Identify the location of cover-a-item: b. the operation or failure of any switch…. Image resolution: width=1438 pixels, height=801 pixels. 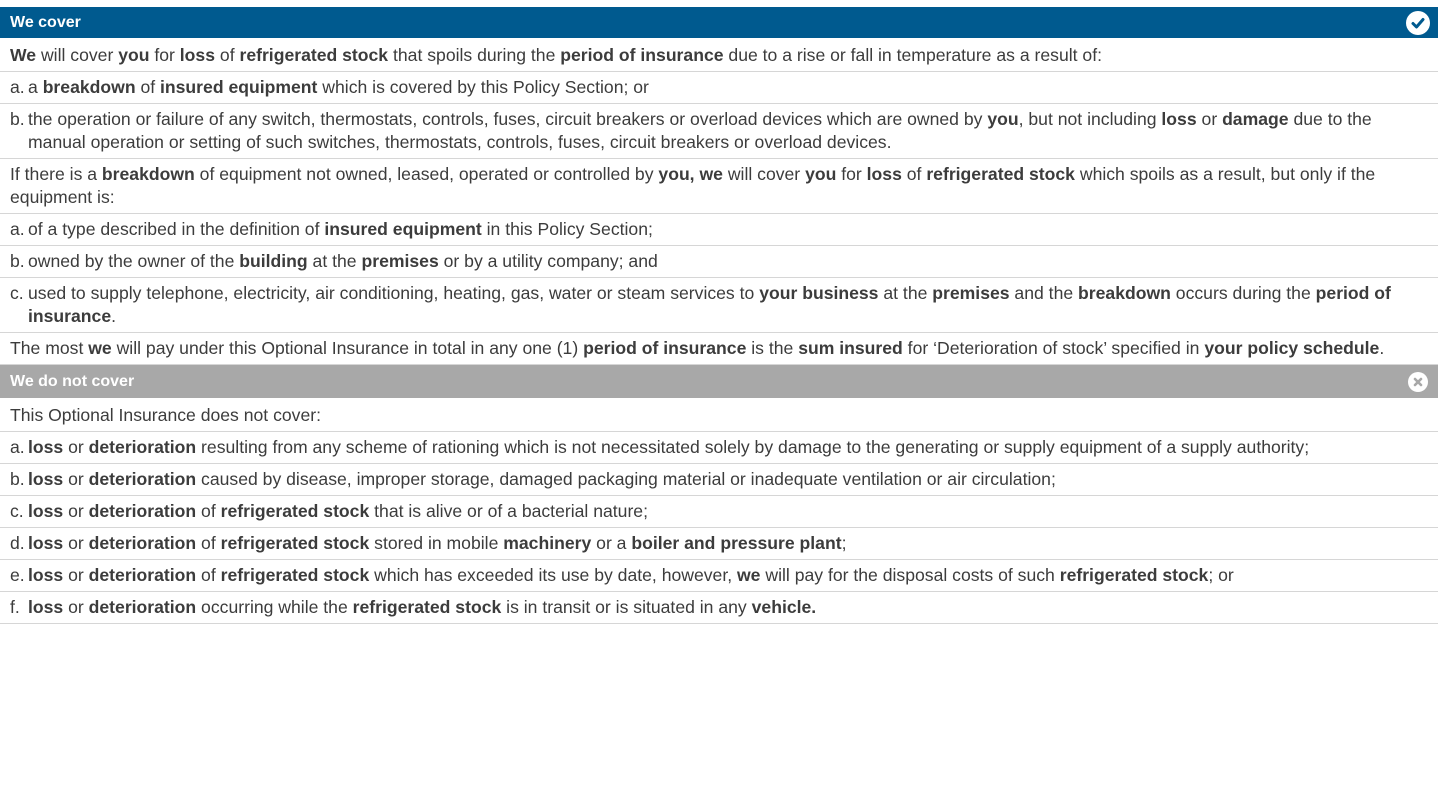
(719, 131).